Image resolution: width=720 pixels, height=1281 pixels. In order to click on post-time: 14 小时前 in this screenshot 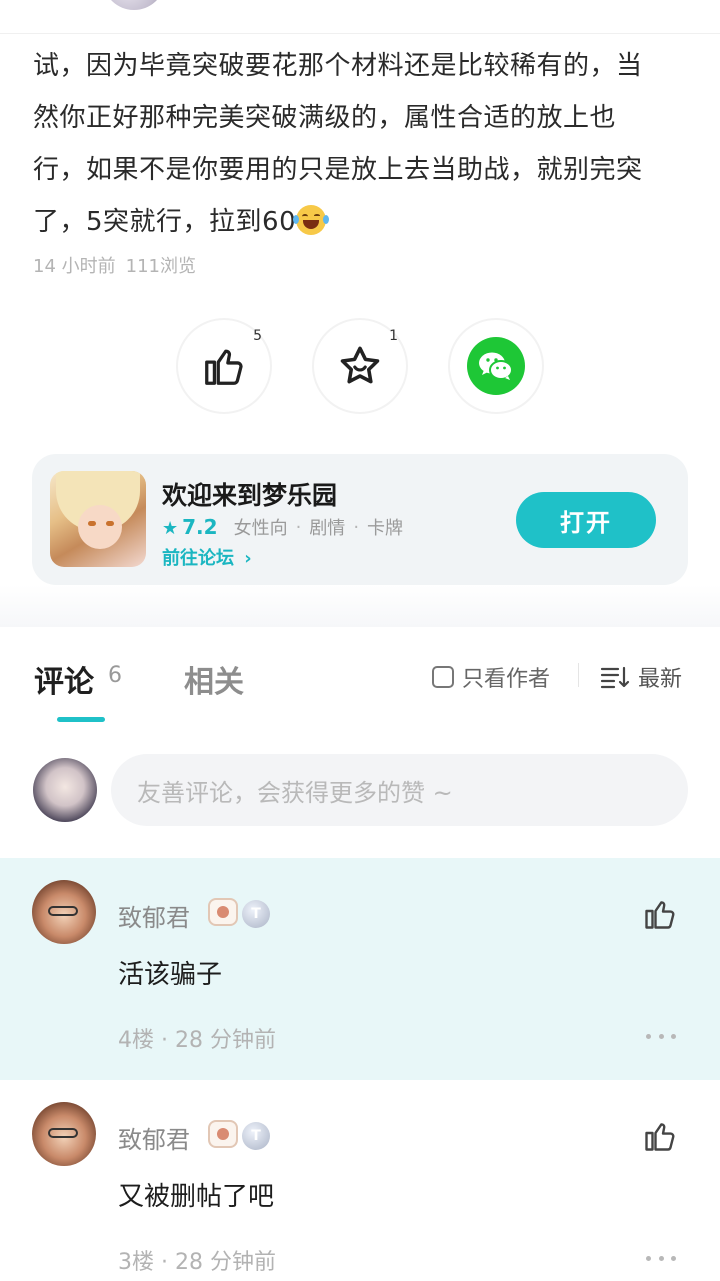, I will do `click(74, 266)`.